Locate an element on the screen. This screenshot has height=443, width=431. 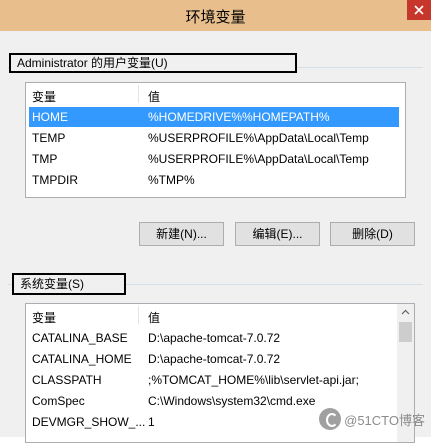
variable-name: TMP is located at coordinates (45, 159).